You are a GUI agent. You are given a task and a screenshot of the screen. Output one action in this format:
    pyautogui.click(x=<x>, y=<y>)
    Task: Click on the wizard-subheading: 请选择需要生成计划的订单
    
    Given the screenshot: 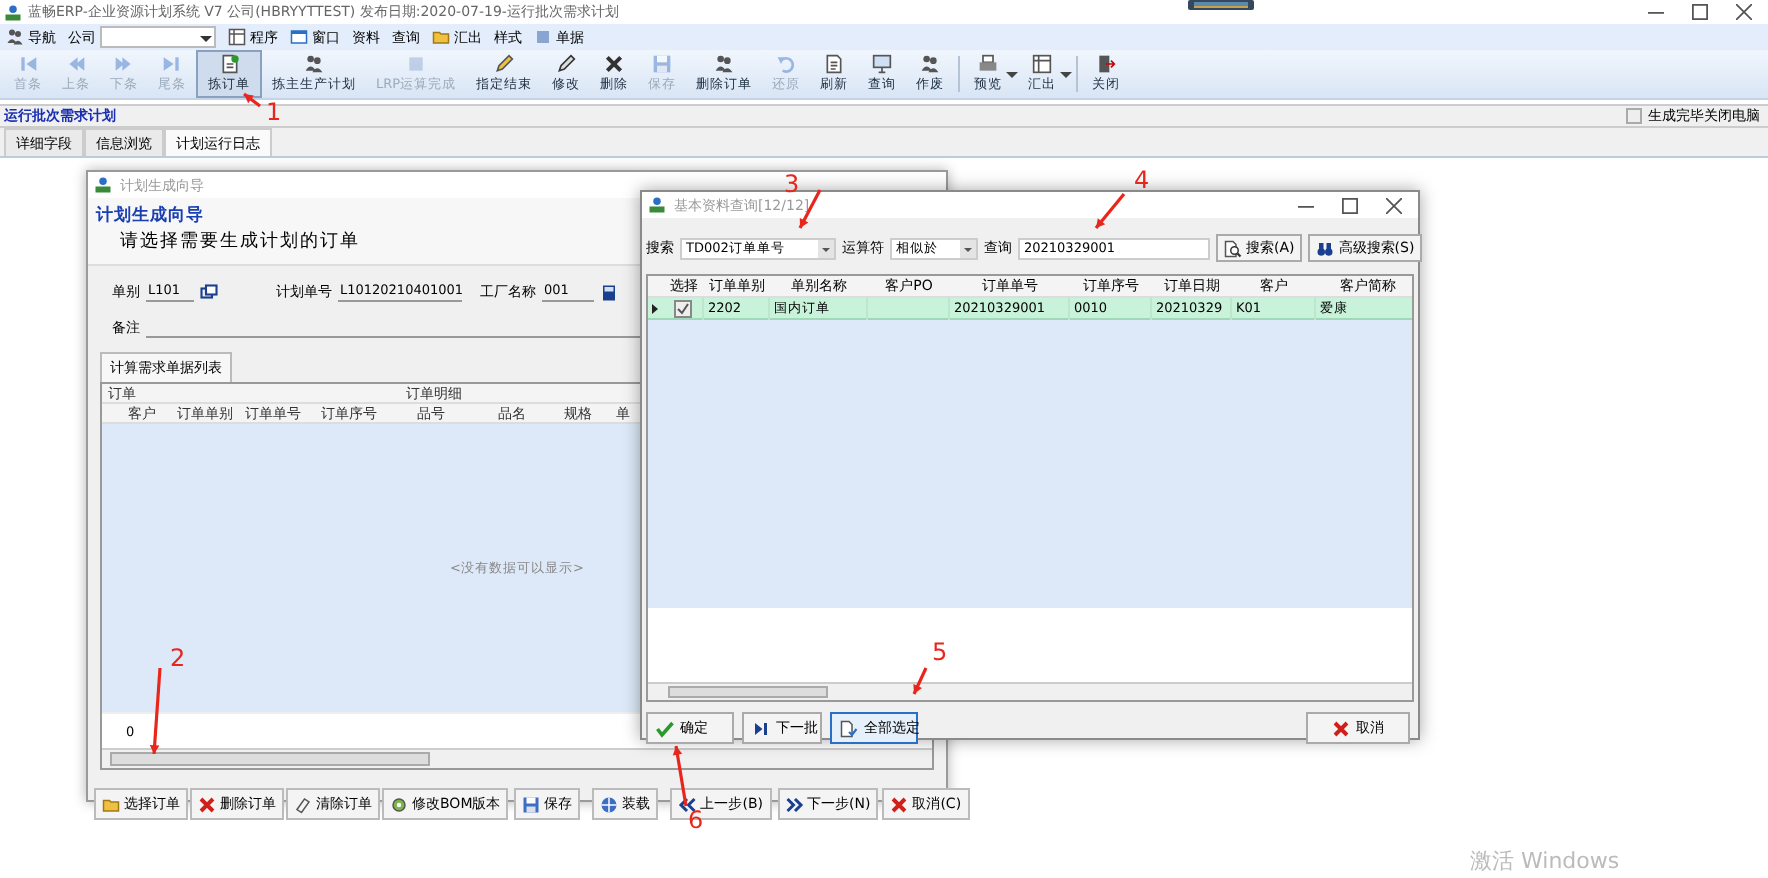 What is the action you would take?
    pyautogui.click(x=240, y=241)
    